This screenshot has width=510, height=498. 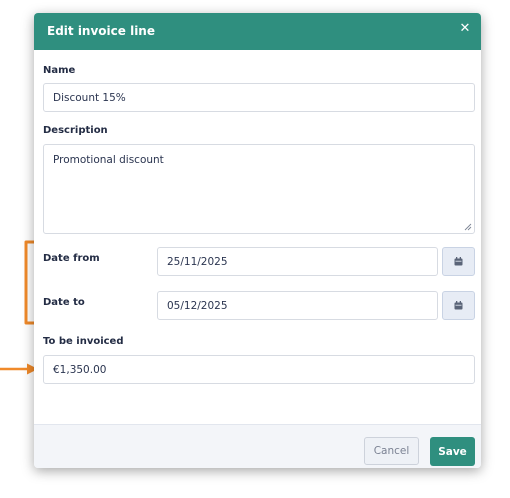 I want to click on name-input-value: Discount 15%, so click(x=89, y=97).